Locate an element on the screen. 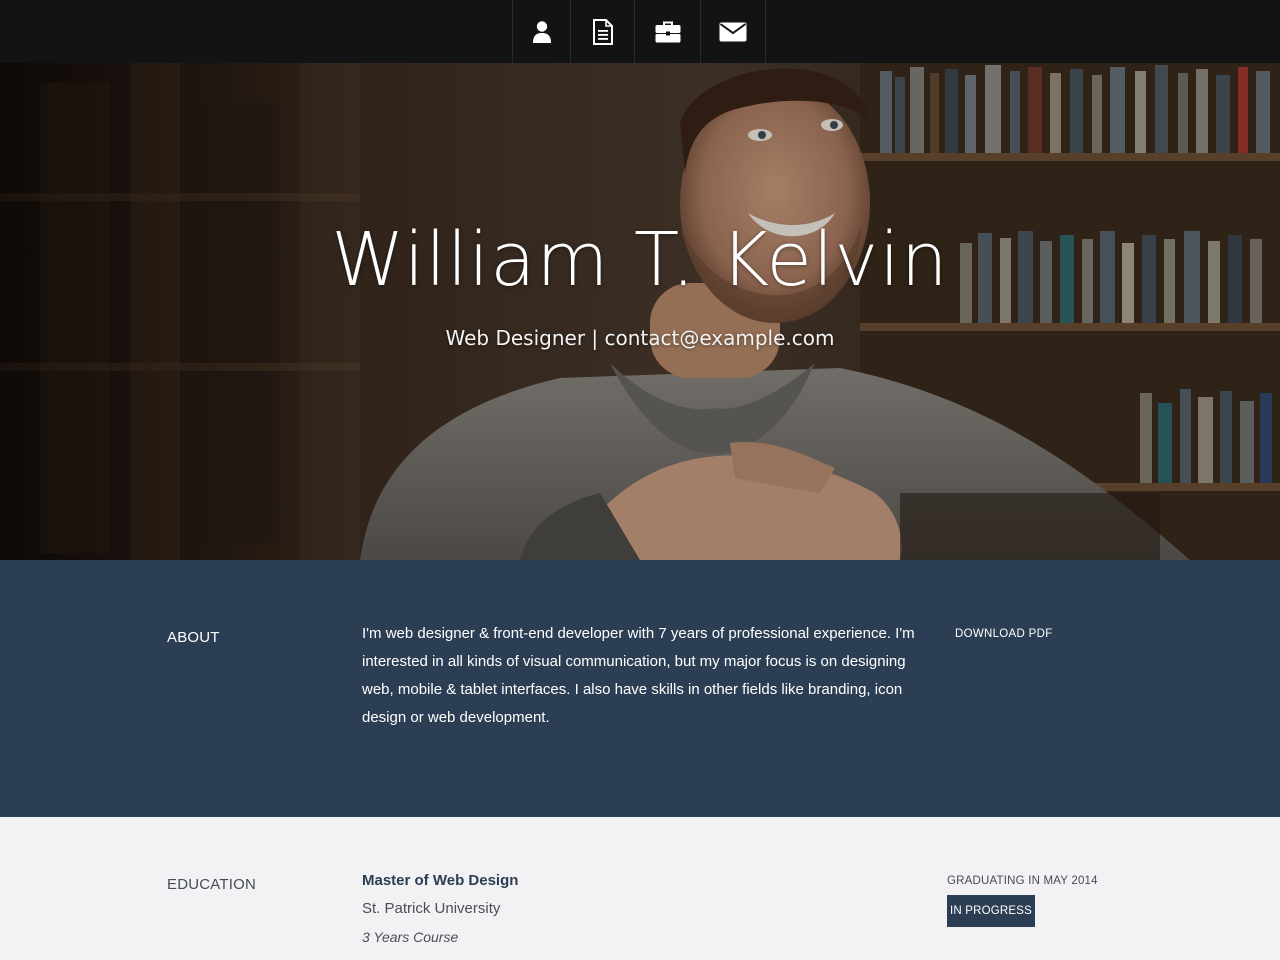  nav-portfolio-button is located at coordinates (668, 31).